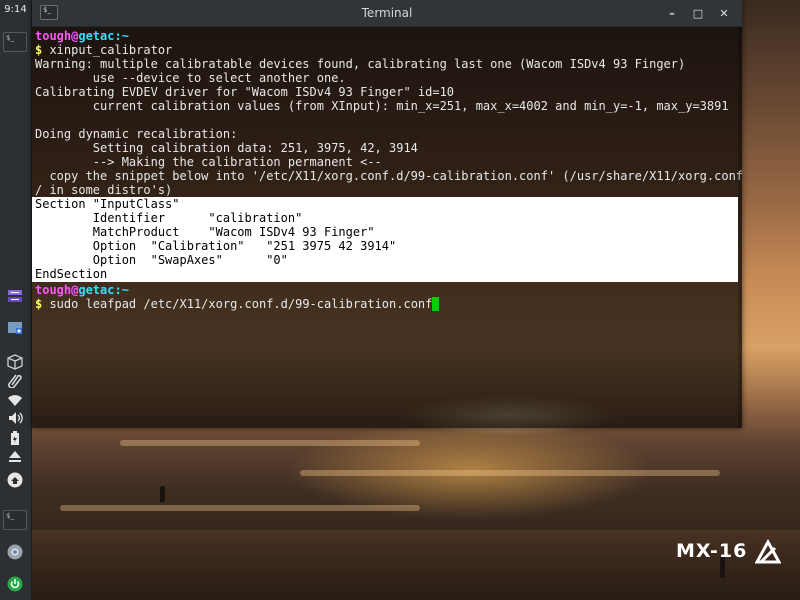  I want to click on snippet-line: MatchProduct "Wacom ISDv4 93 Finger", so click(205, 232).